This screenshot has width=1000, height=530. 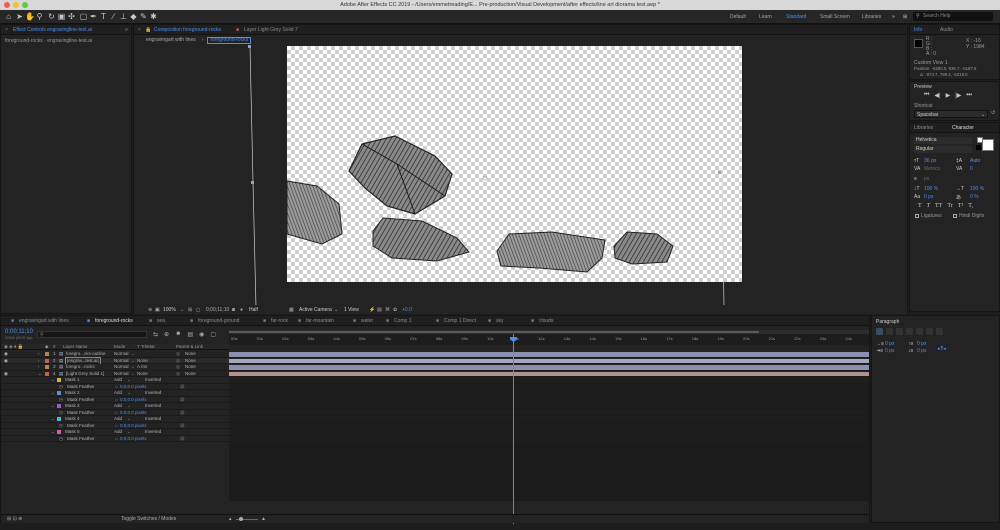 What do you see at coordinates (928, 206) in the screenshot?
I see `faux-italic-button: T` at bounding box center [928, 206].